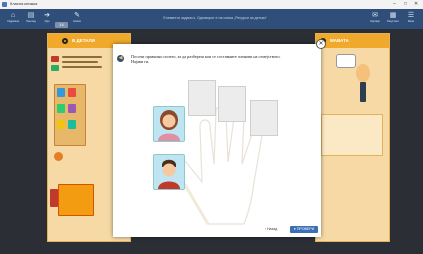 The width and height of the screenshot is (423, 254). What do you see at coordinates (264, 118) in the screenshot?
I see `drop-target-middle` at bounding box center [264, 118].